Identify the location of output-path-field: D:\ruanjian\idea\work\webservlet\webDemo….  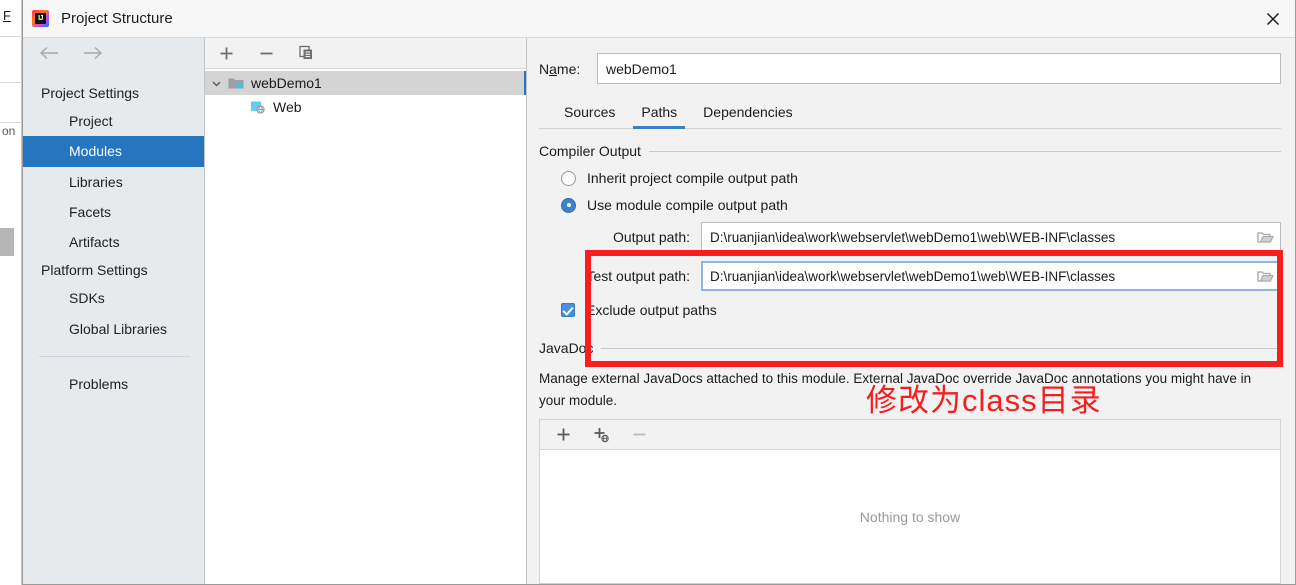
(991, 237).